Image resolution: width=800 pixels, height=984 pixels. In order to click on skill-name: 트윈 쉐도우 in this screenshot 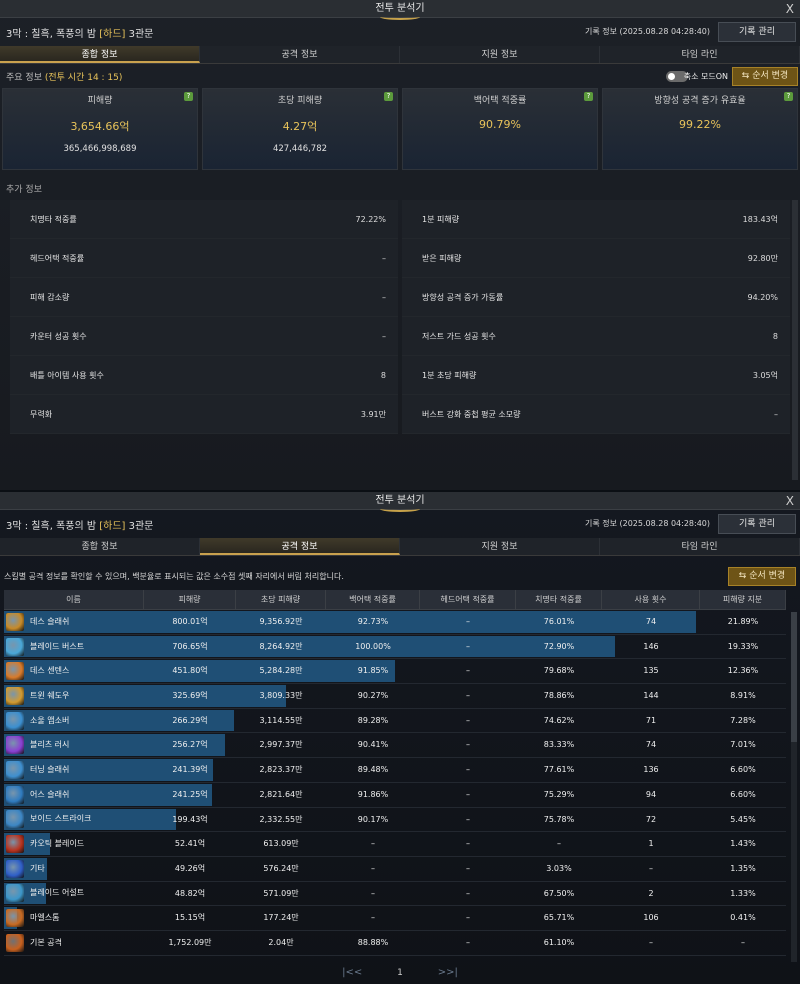, I will do `click(50, 695)`.